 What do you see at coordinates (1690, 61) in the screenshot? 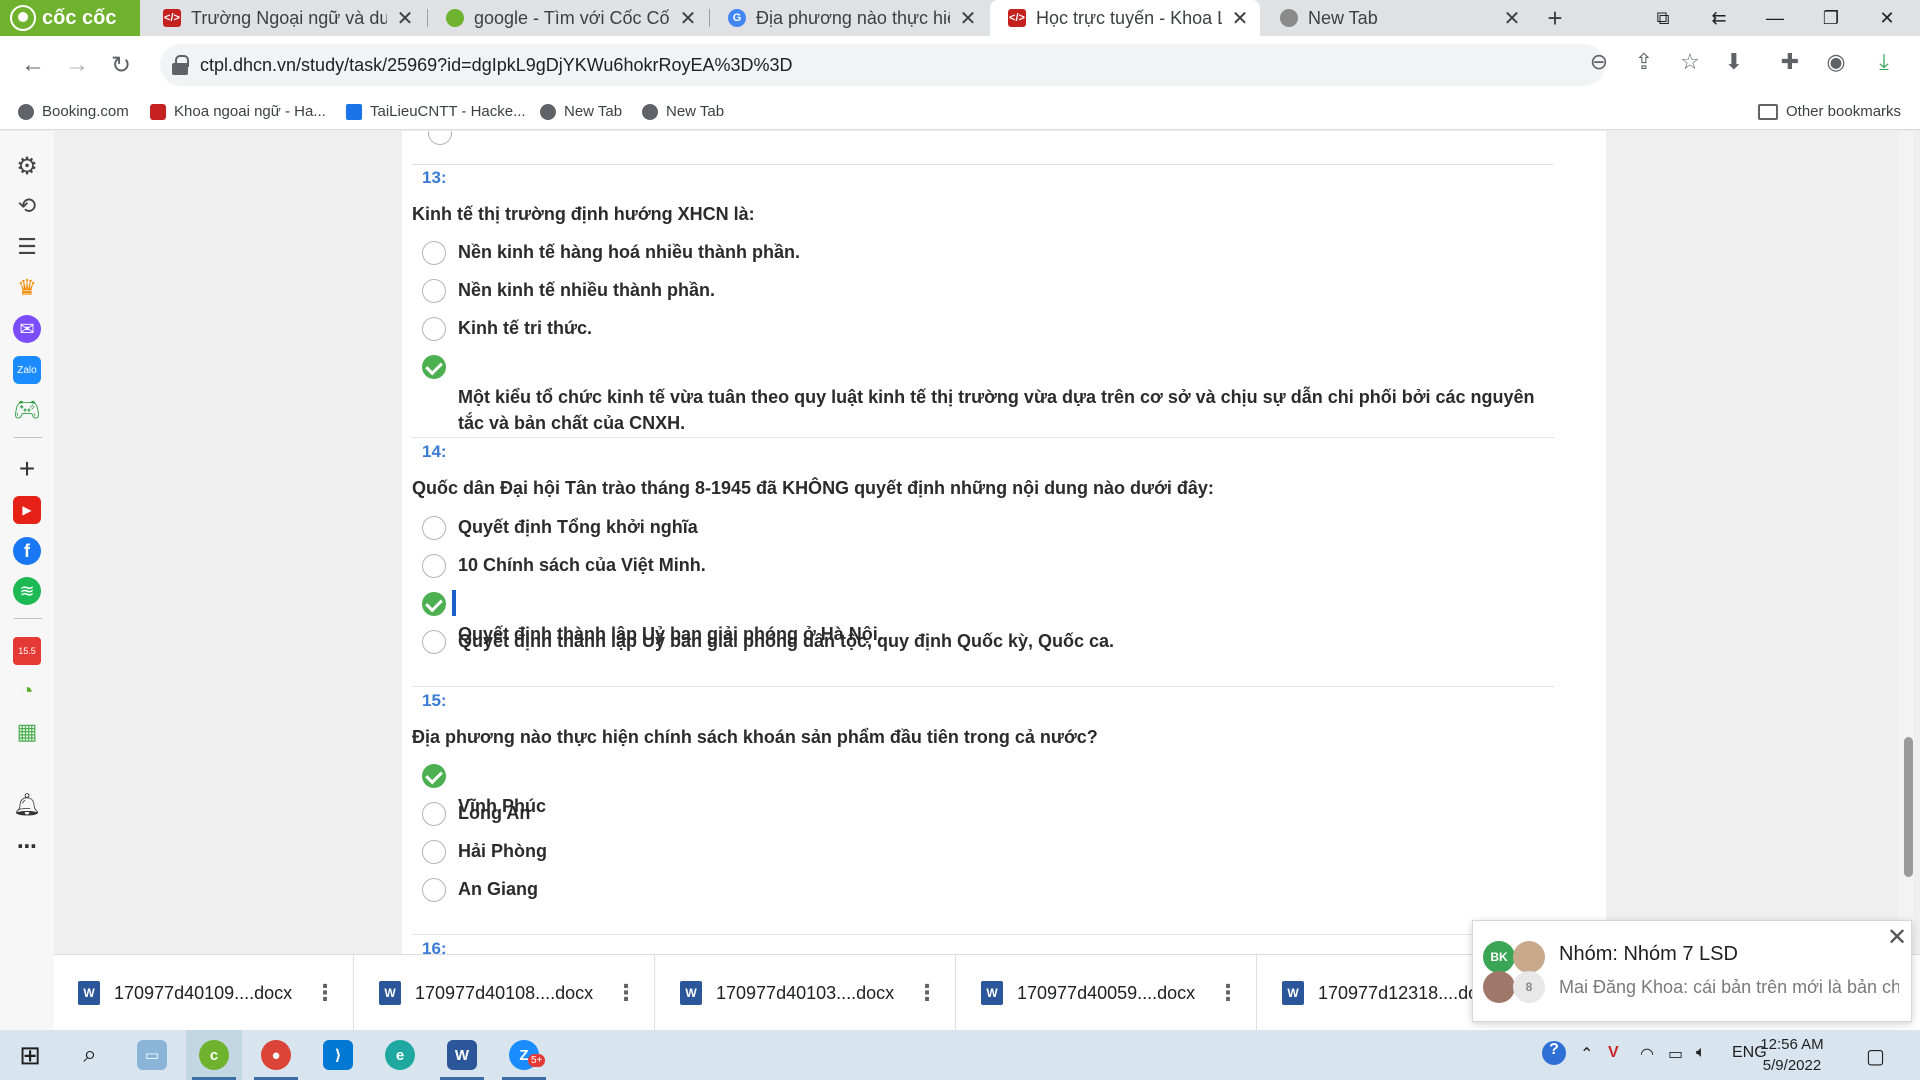
I see `bookmark-star-icon: ☆` at bounding box center [1690, 61].